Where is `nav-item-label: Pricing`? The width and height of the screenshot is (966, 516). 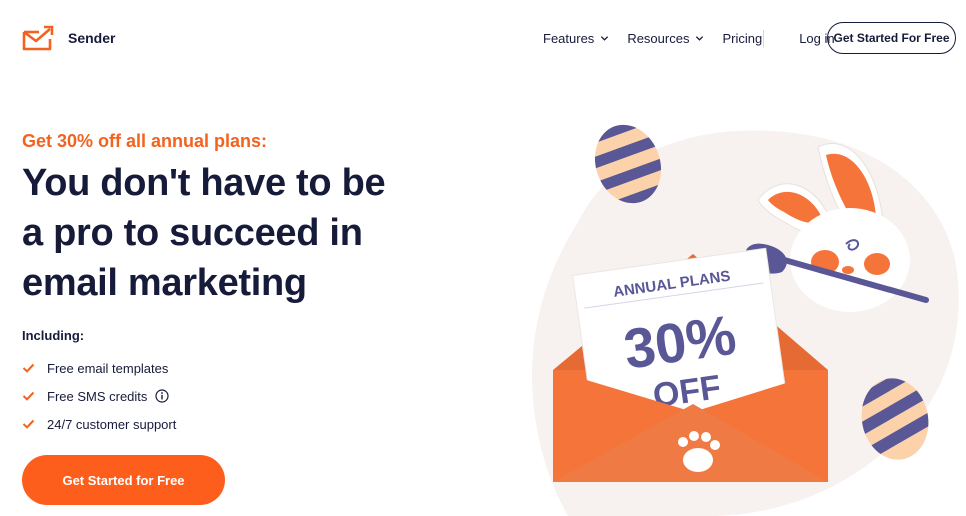 nav-item-label: Pricing is located at coordinates (742, 38).